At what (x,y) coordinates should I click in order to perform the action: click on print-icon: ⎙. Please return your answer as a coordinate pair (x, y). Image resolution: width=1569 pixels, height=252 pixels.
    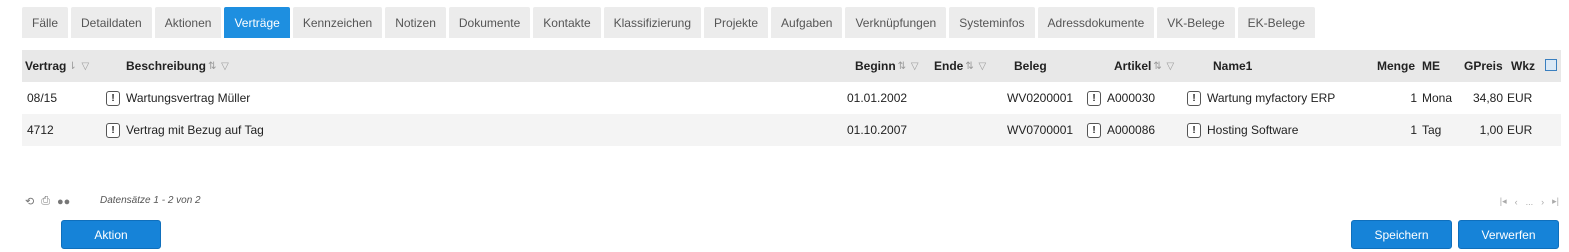
    Looking at the image, I should click on (45, 201).